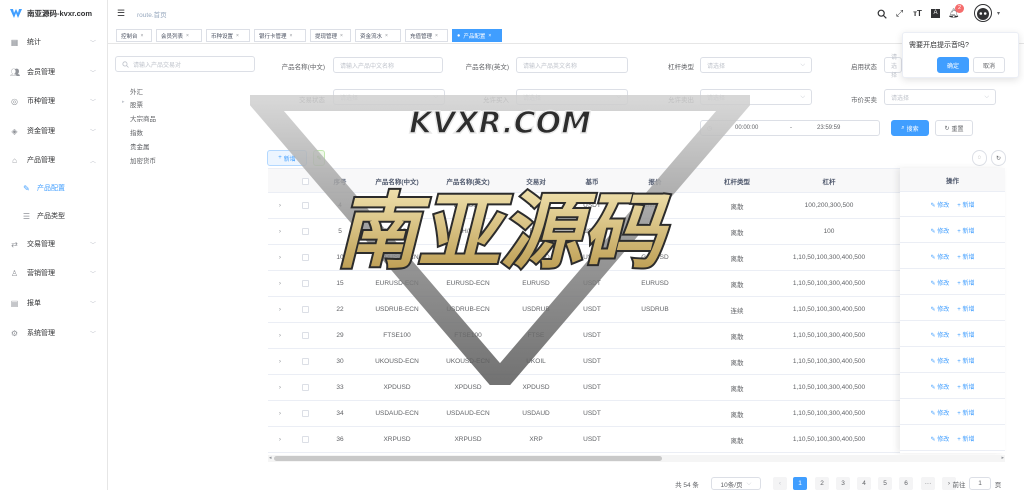  I want to click on scroll-right-icon: ▸, so click(1002, 458).